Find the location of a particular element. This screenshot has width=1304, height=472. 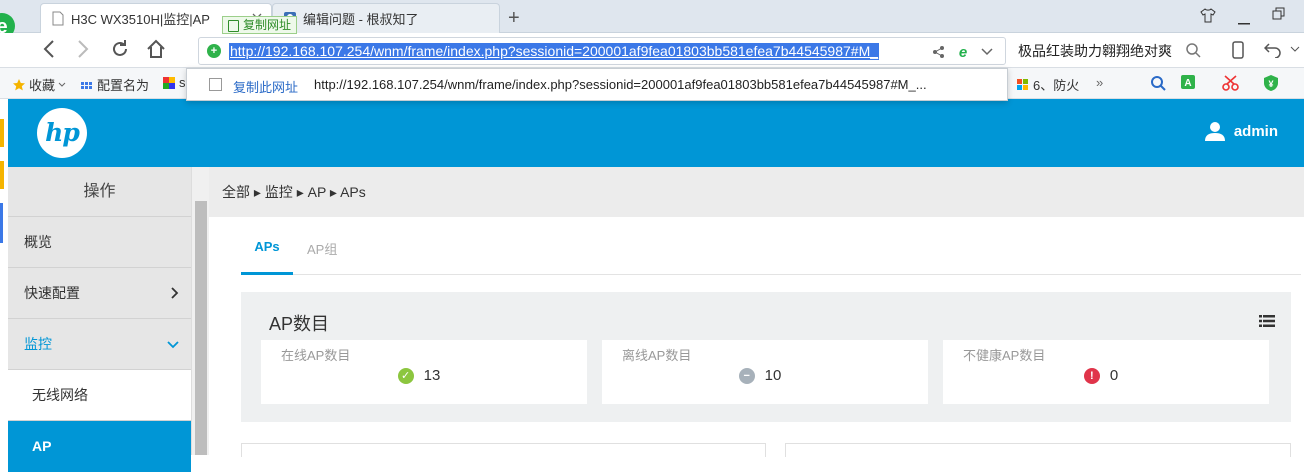

page-icon is located at coordinates (58, 18).